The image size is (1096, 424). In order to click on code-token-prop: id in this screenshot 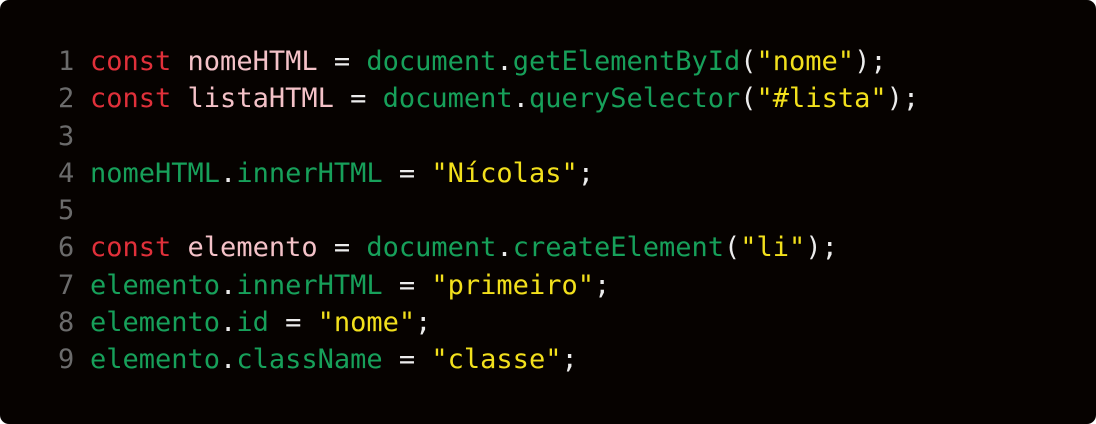, I will do `click(252, 323)`.